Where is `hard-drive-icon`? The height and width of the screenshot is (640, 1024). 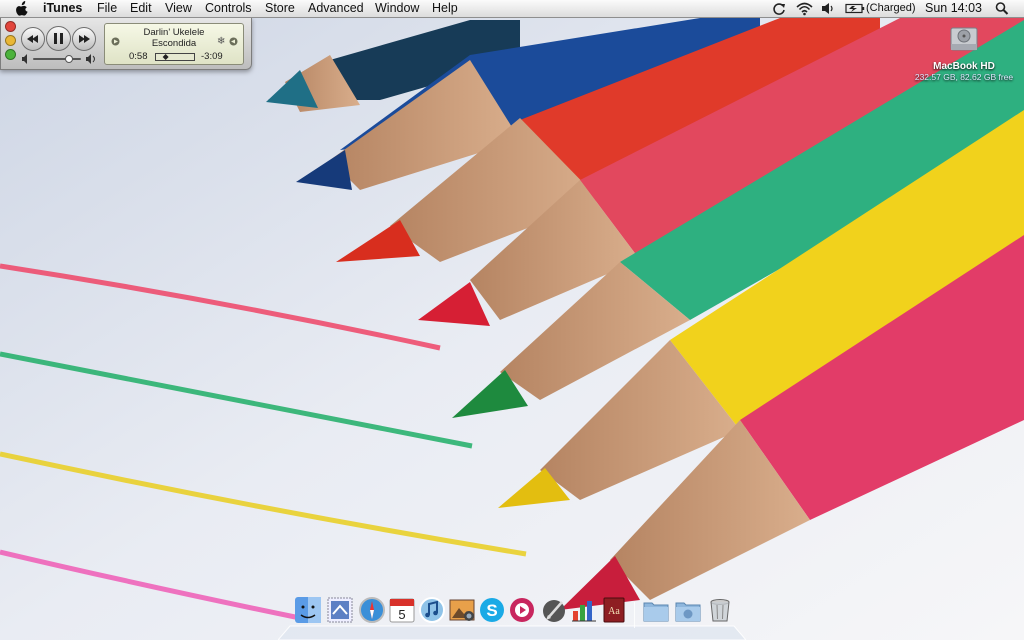
hard-drive-icon is located at coordinates (964, 39).